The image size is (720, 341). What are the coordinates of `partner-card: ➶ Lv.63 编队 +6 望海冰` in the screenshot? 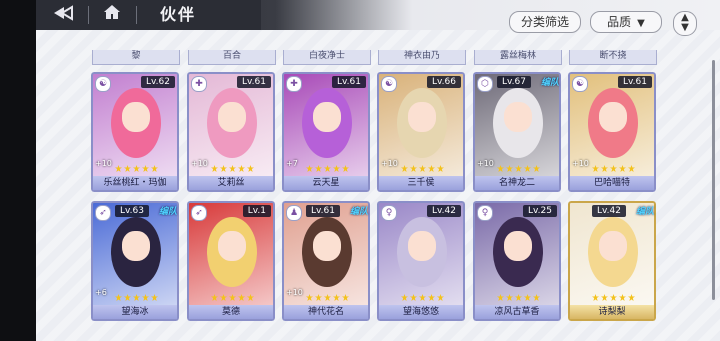 It's located at (135, 261).